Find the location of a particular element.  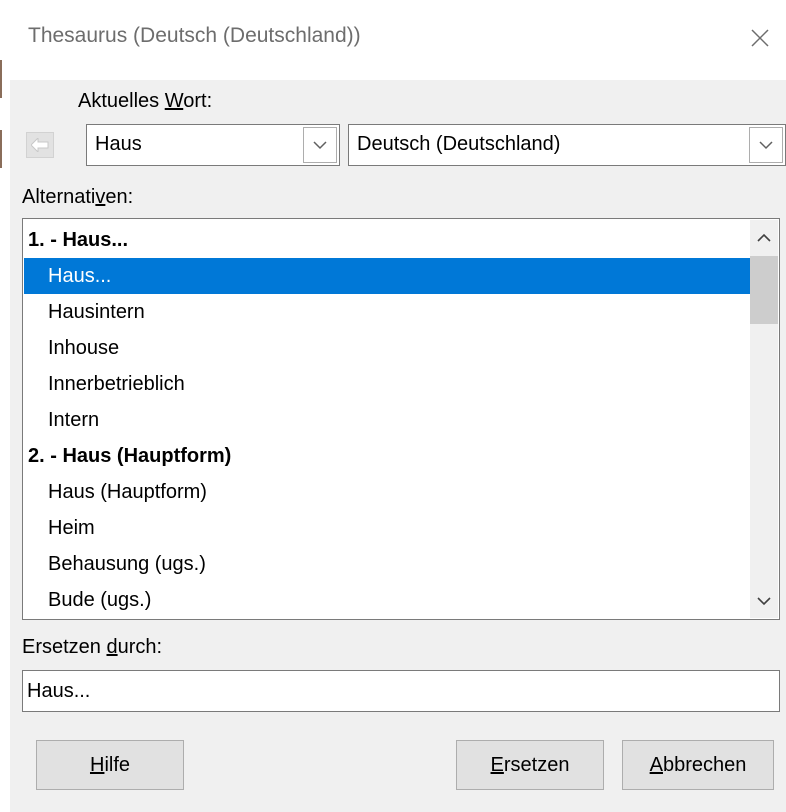

chevron-up-icon is located at coordinates (764, 237).